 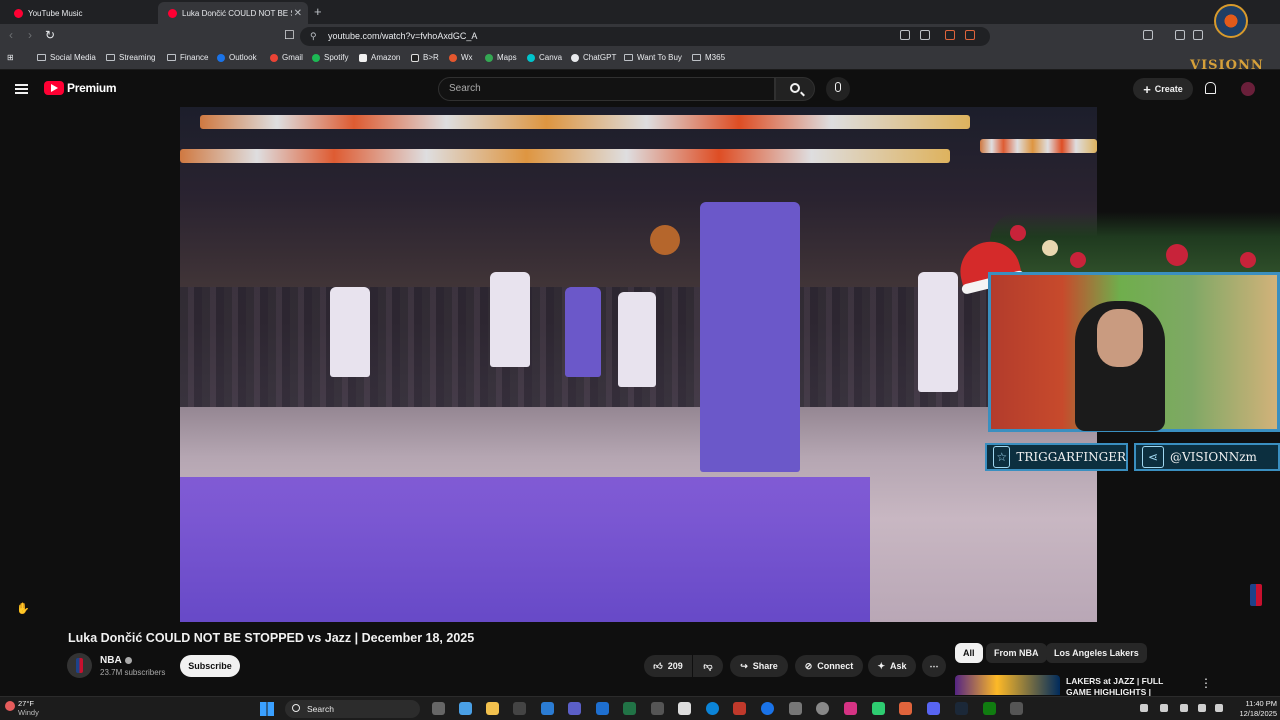 I want to click on bookmark-want-to-buy: Want To Buy, so click(x=653, y=57).